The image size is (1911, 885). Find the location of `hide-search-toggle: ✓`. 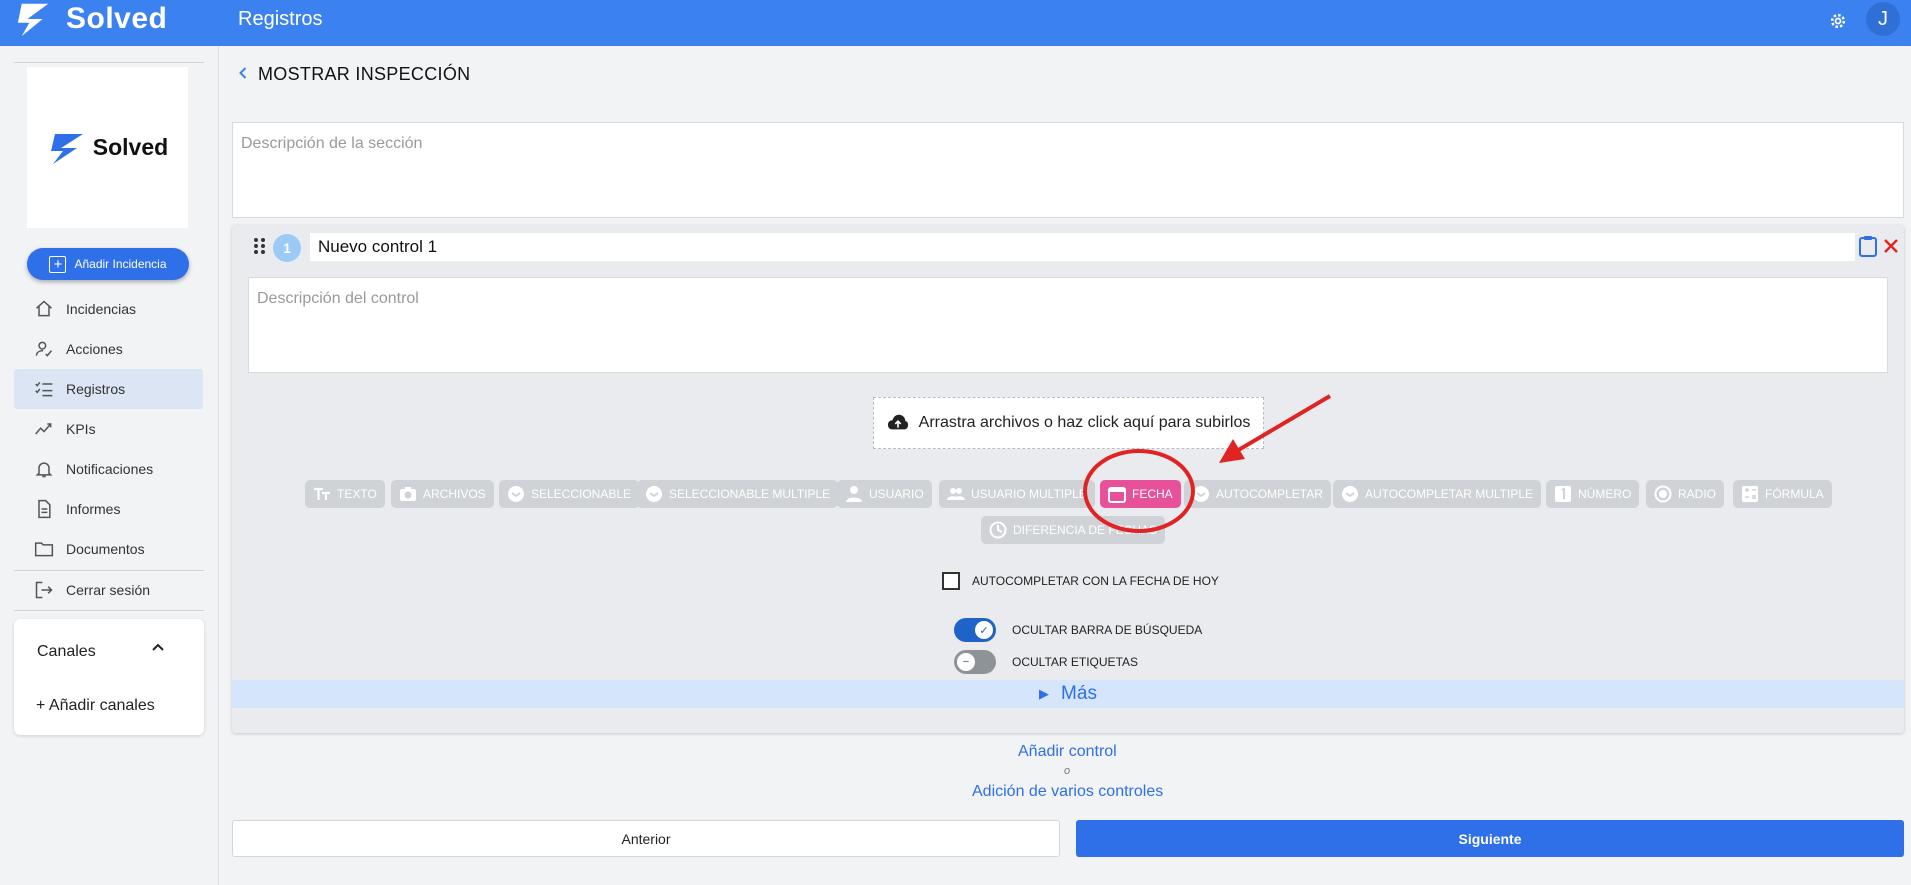

hide-search-toggle: ✓ is located at coordinates (975, 630).